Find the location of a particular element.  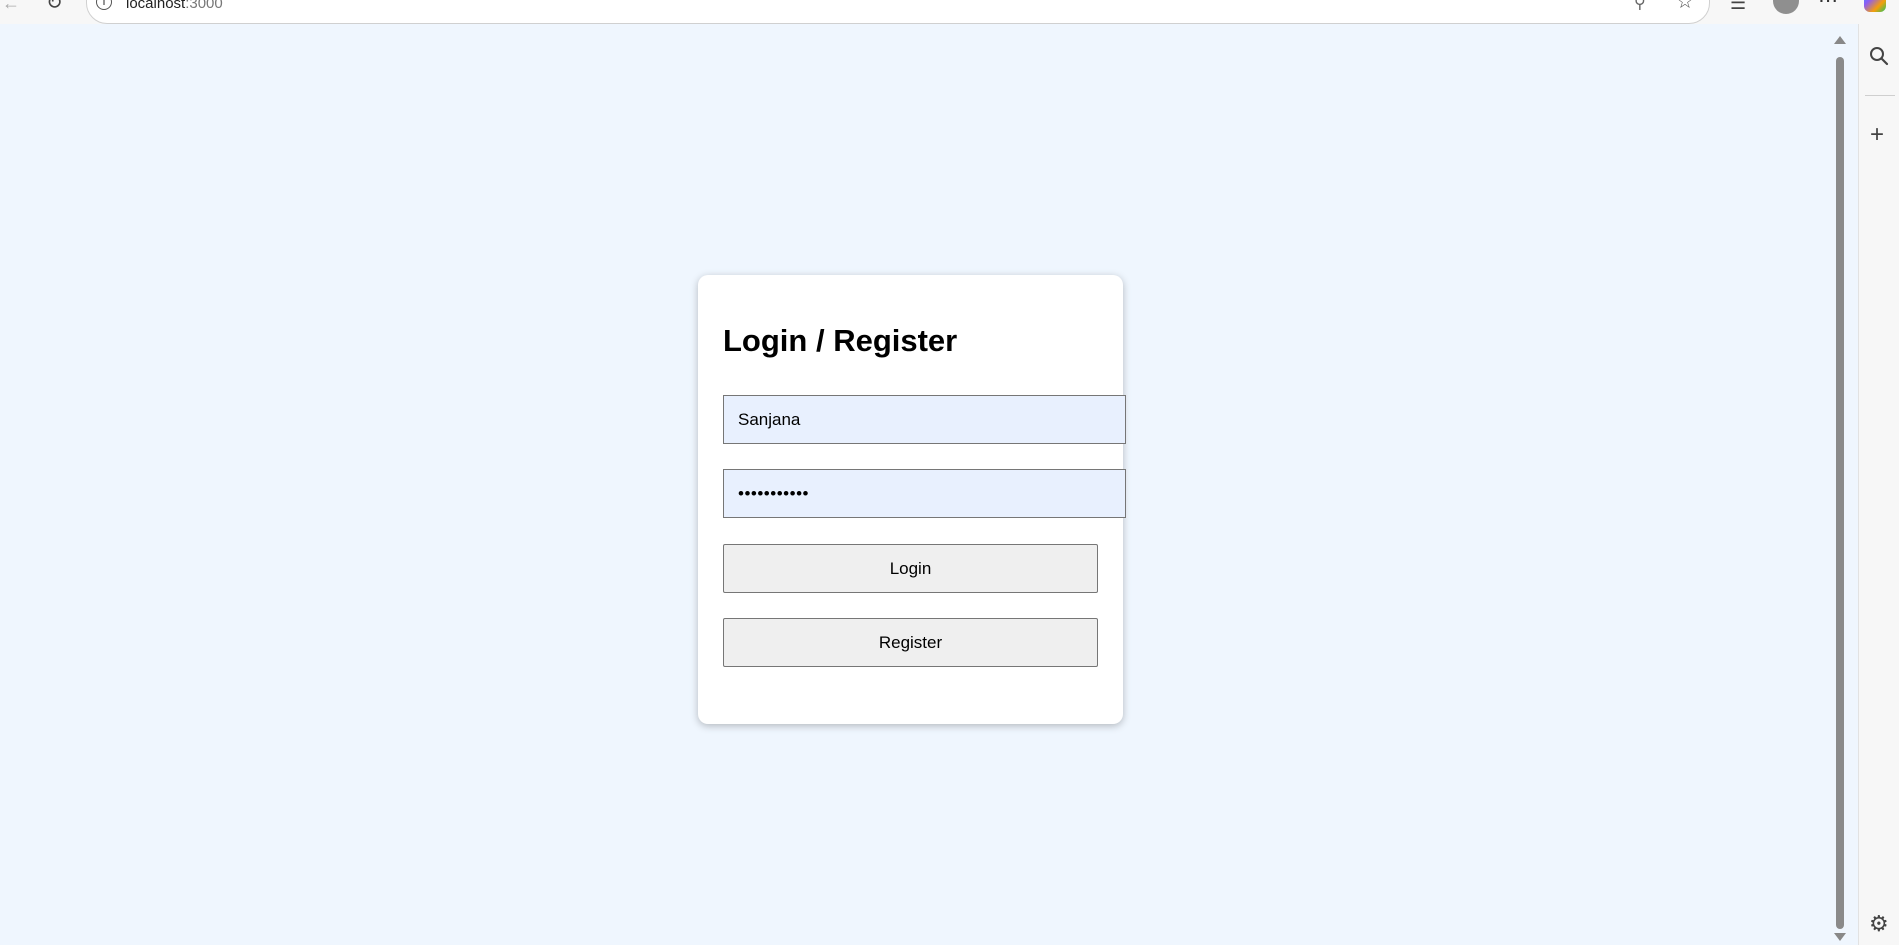

address-bar-url: localhost:3000 is located at coordinates (174, 6).